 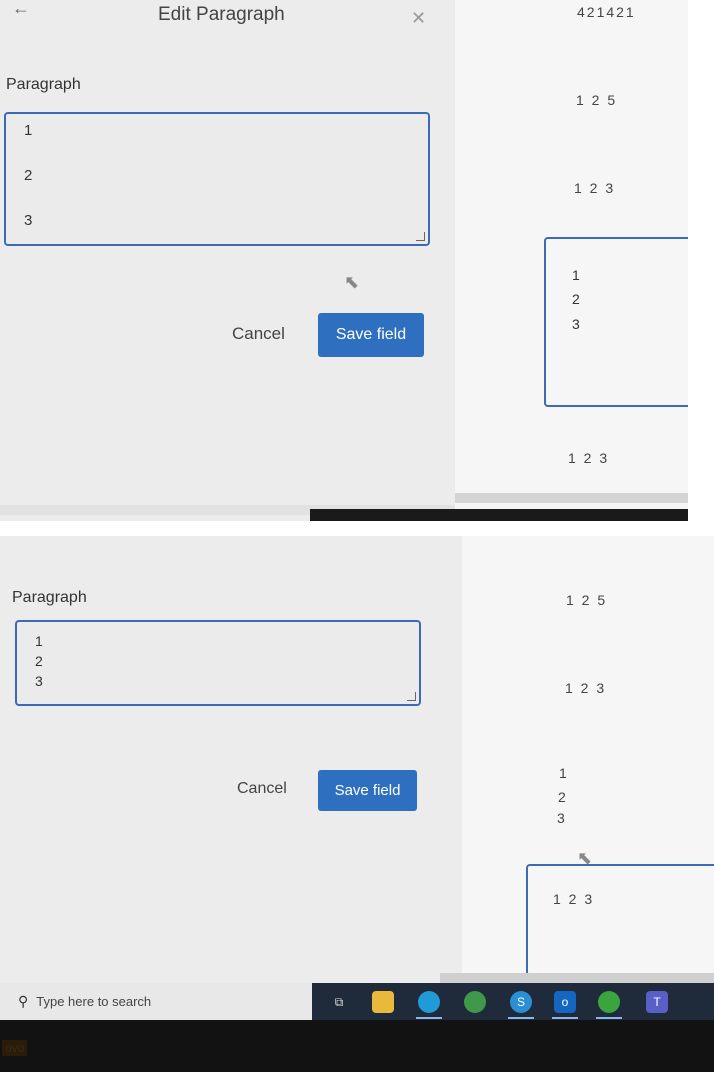 What do you see at coordinates (43, 84) in the screenshot?
I see `paragraph-label: Paragraph` at bounding box center [43, 84].